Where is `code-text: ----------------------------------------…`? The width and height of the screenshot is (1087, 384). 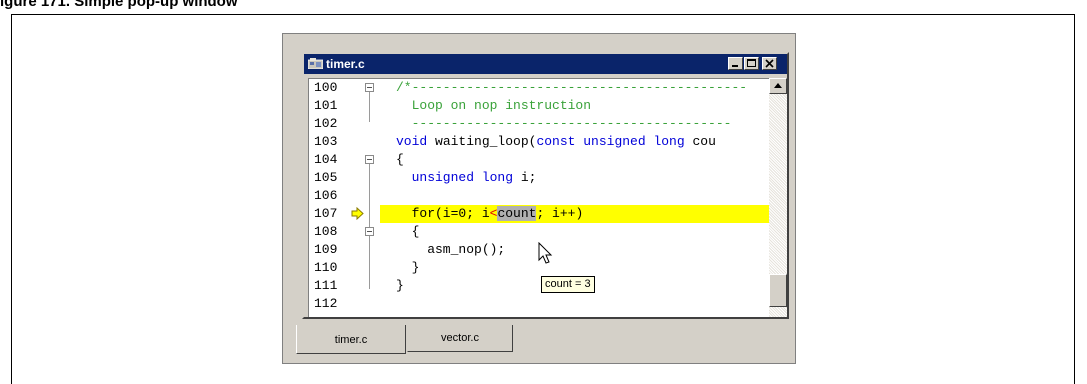
code-text: ----------------------------------------… is located at coordinates (564, 123).